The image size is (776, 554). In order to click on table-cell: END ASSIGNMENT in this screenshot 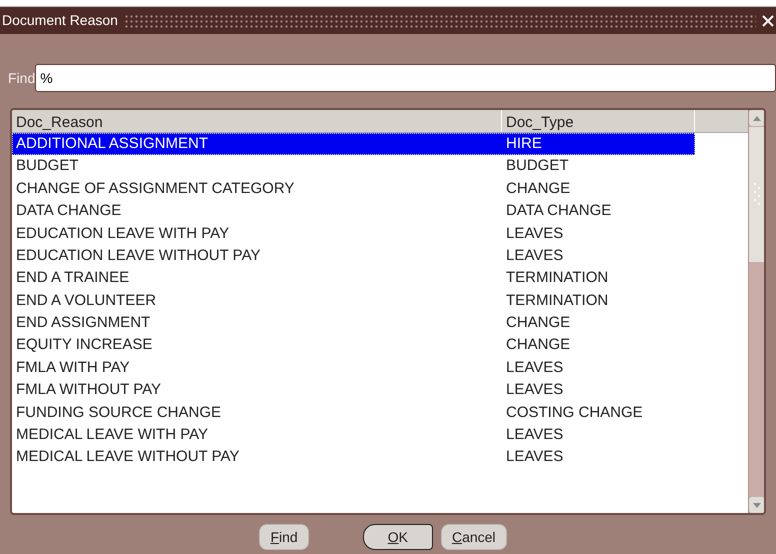, I will do `click(257, 323)`.